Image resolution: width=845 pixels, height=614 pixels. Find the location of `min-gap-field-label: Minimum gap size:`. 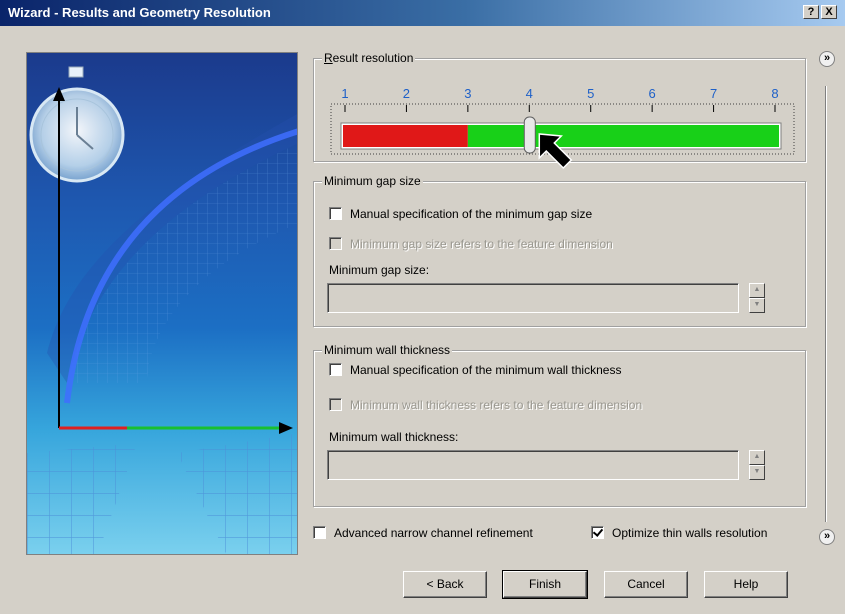

min-gap-field-label: Minimum gap size: is located at coordinates (379, 270).